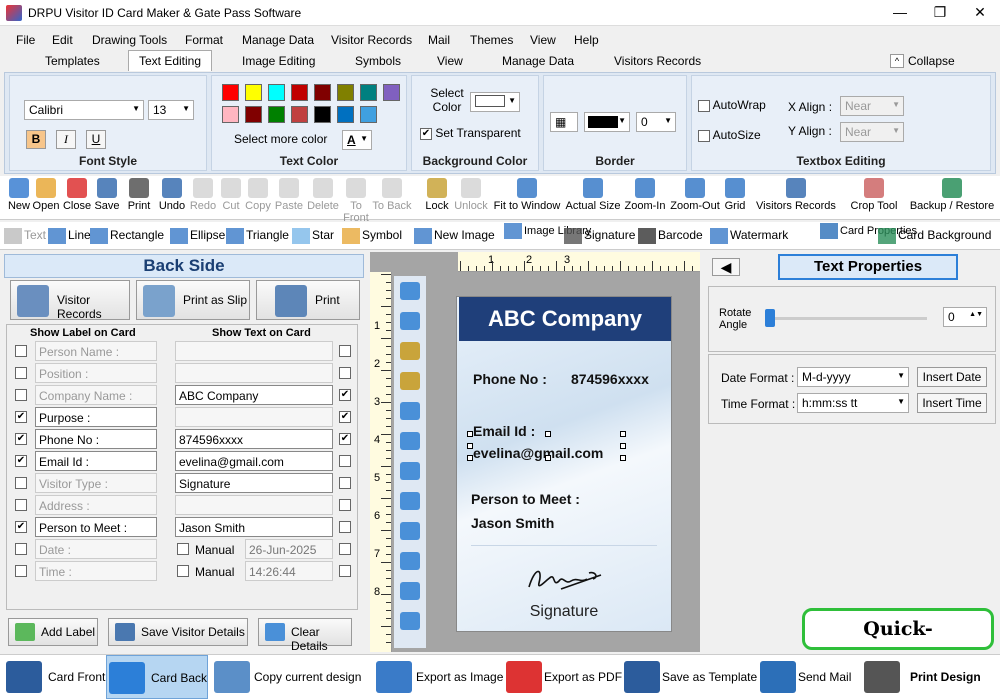 The width and height of the screenshot is (1000, 700). I want to click on zoom-icon, so click(410, 621).